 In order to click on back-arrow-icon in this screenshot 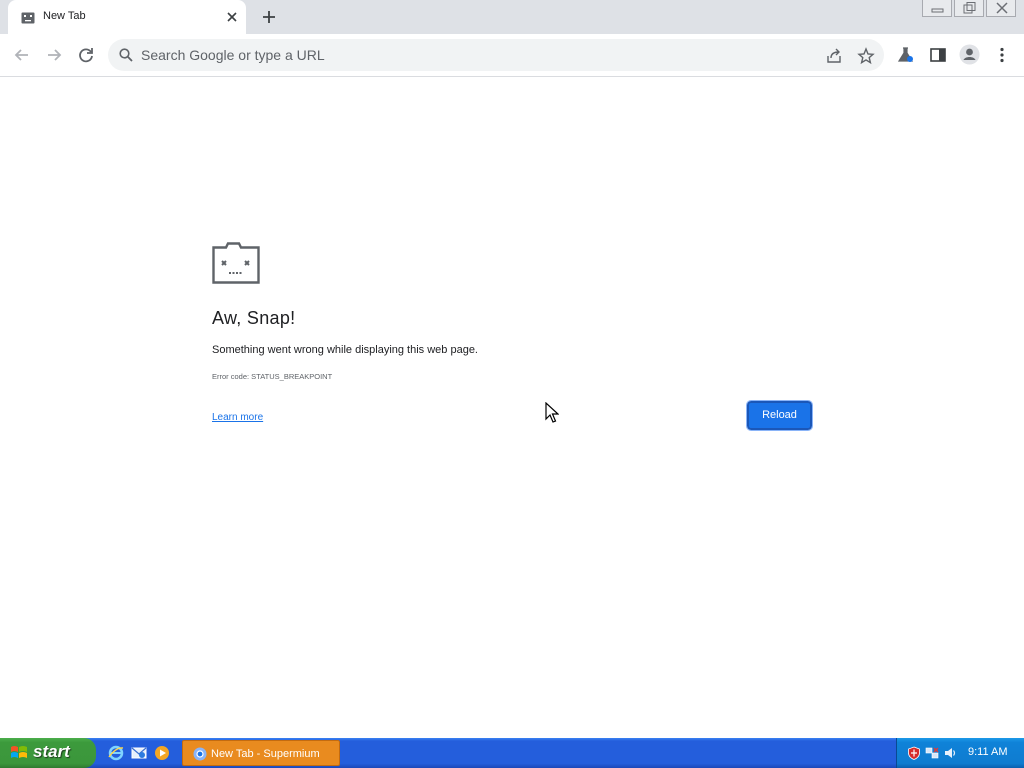, I will do `click(21, 55)`.